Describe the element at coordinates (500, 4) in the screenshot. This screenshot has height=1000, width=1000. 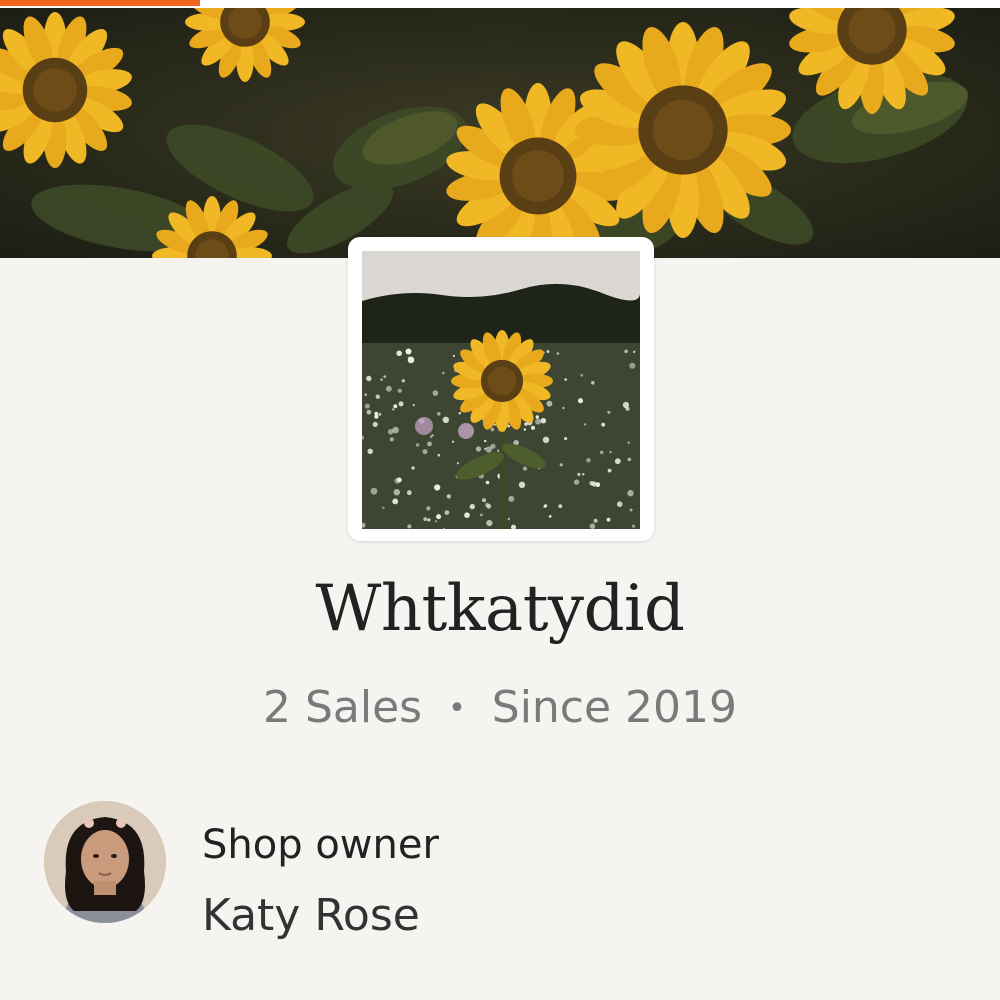
I see `top-progress-bar` at that location.